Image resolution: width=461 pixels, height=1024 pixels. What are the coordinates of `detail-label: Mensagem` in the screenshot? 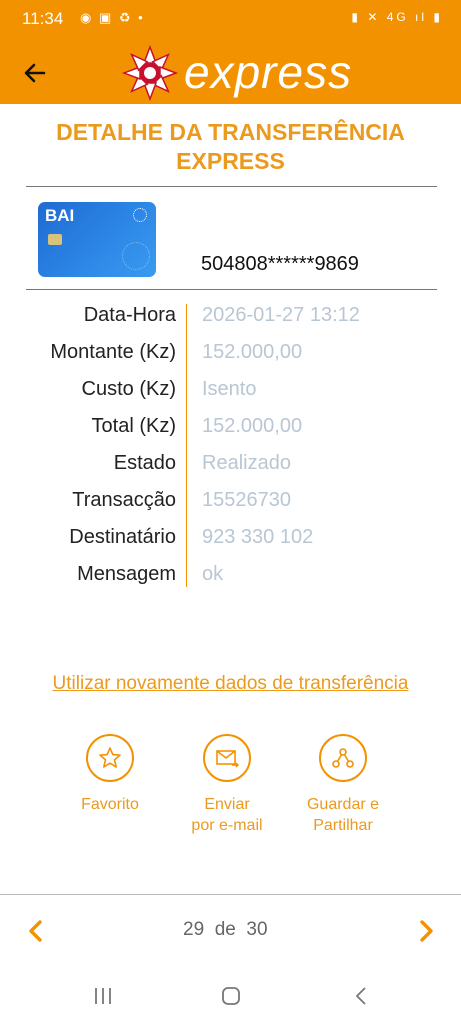 It's located at (126, 574).